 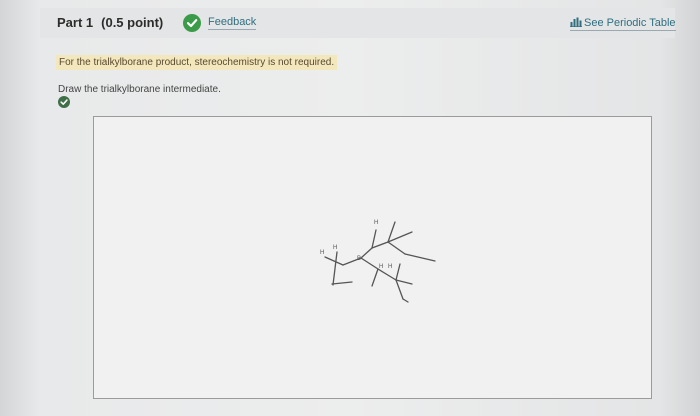 I want to click on see-periodic-table-link: See Periodic Table, so click(x=623, y=24).